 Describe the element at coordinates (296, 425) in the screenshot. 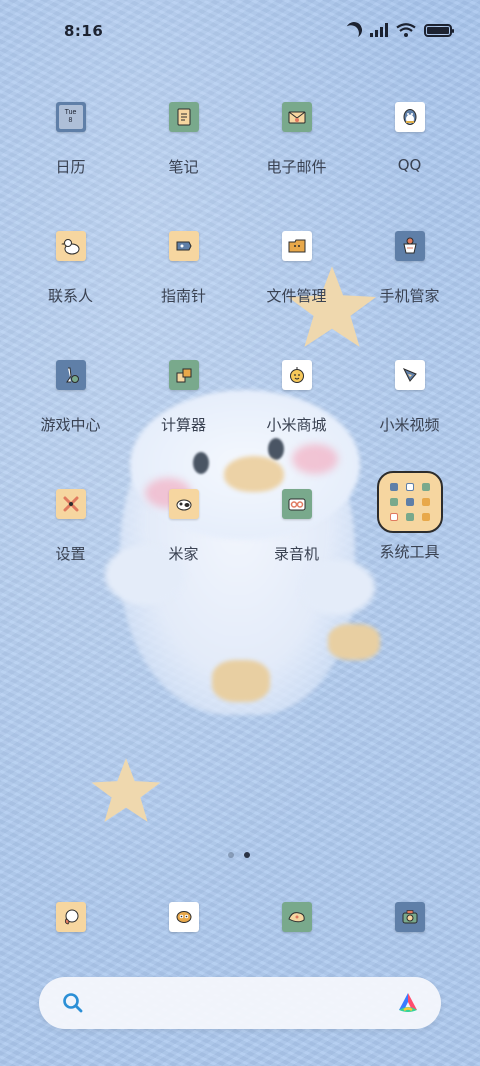

I see `app-label: 小米商城` at that location.